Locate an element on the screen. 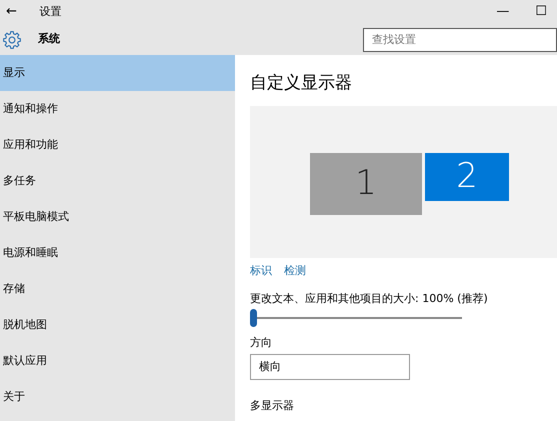 The width and height of the screenshot is (557, 421). monitor-tile: 2 is located at coordinates (467, 176).